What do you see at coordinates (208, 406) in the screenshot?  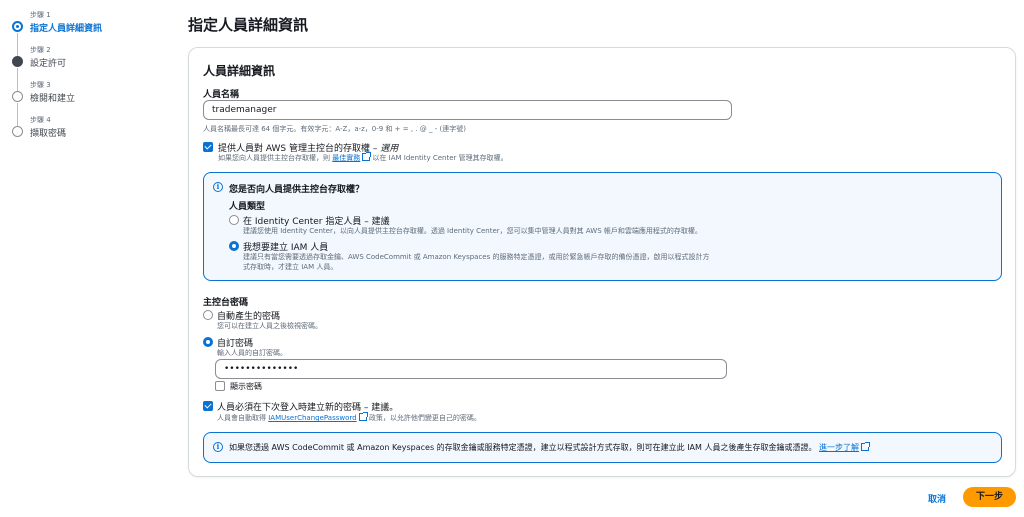 I see `require-reset-checkbox` at bounding box center [208, 406].